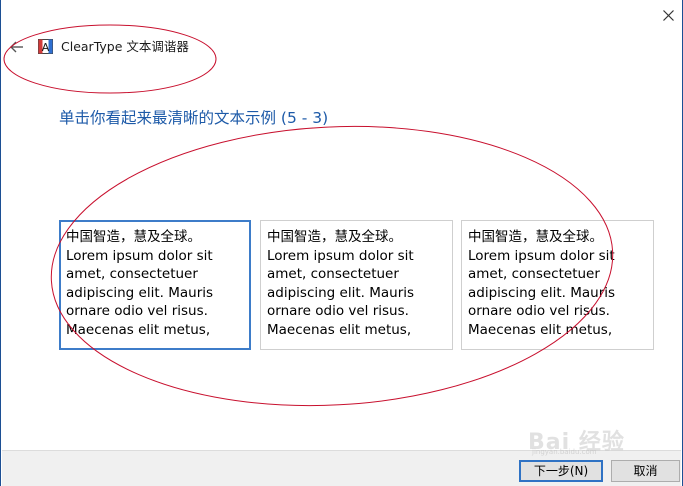 This screenshot has height=486, width=683. What do you see at coordinates (561, 471) in the screenshot?
I see `next-button: 下一步(N)` at bounding box center [561, 471].